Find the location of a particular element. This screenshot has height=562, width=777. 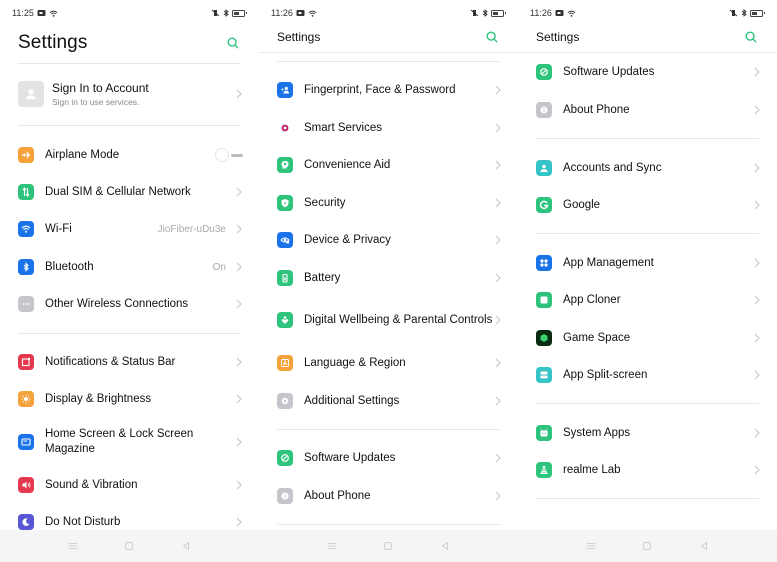

settings-item-display-and-brightness: Display & Brightness is located at coordinates (130, 399).